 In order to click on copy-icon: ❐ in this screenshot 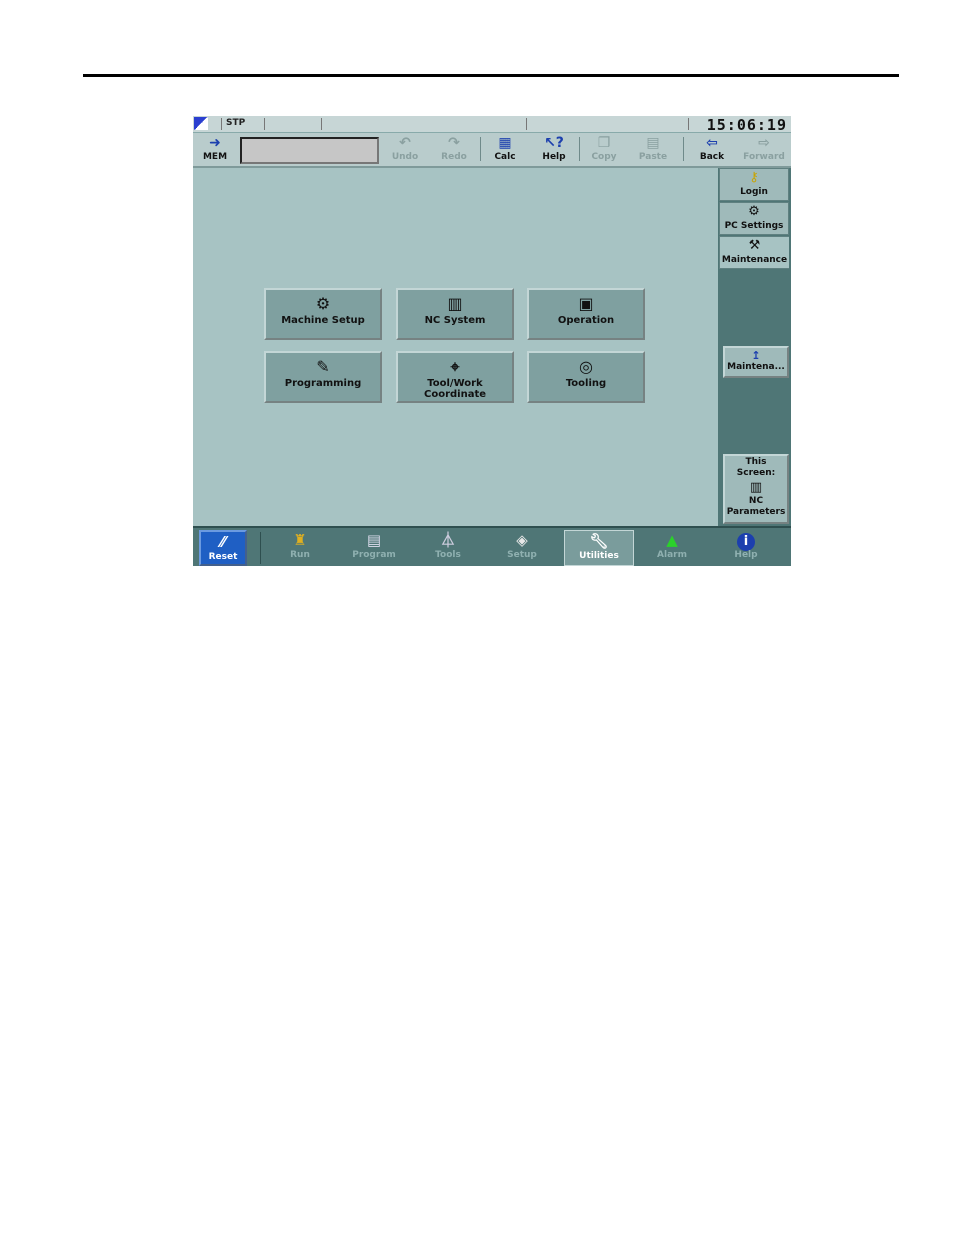, I will do `click(604, 143)`.